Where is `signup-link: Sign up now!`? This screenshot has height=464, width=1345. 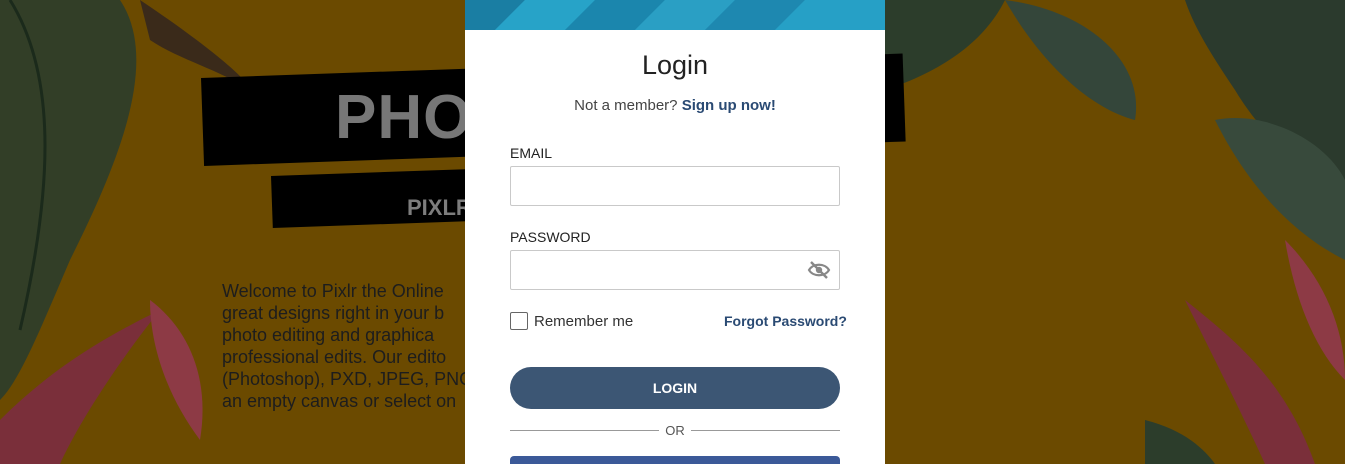
signup-link: Sign up now! is located at coordinates (729, 105).